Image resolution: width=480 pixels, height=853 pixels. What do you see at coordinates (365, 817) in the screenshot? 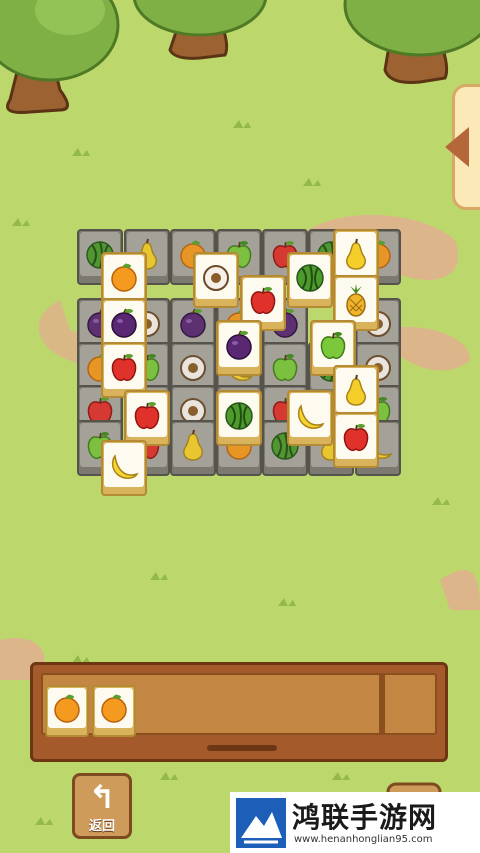
I see `watermark-title: 鸿联手游网` at bounding box center [365, 817].